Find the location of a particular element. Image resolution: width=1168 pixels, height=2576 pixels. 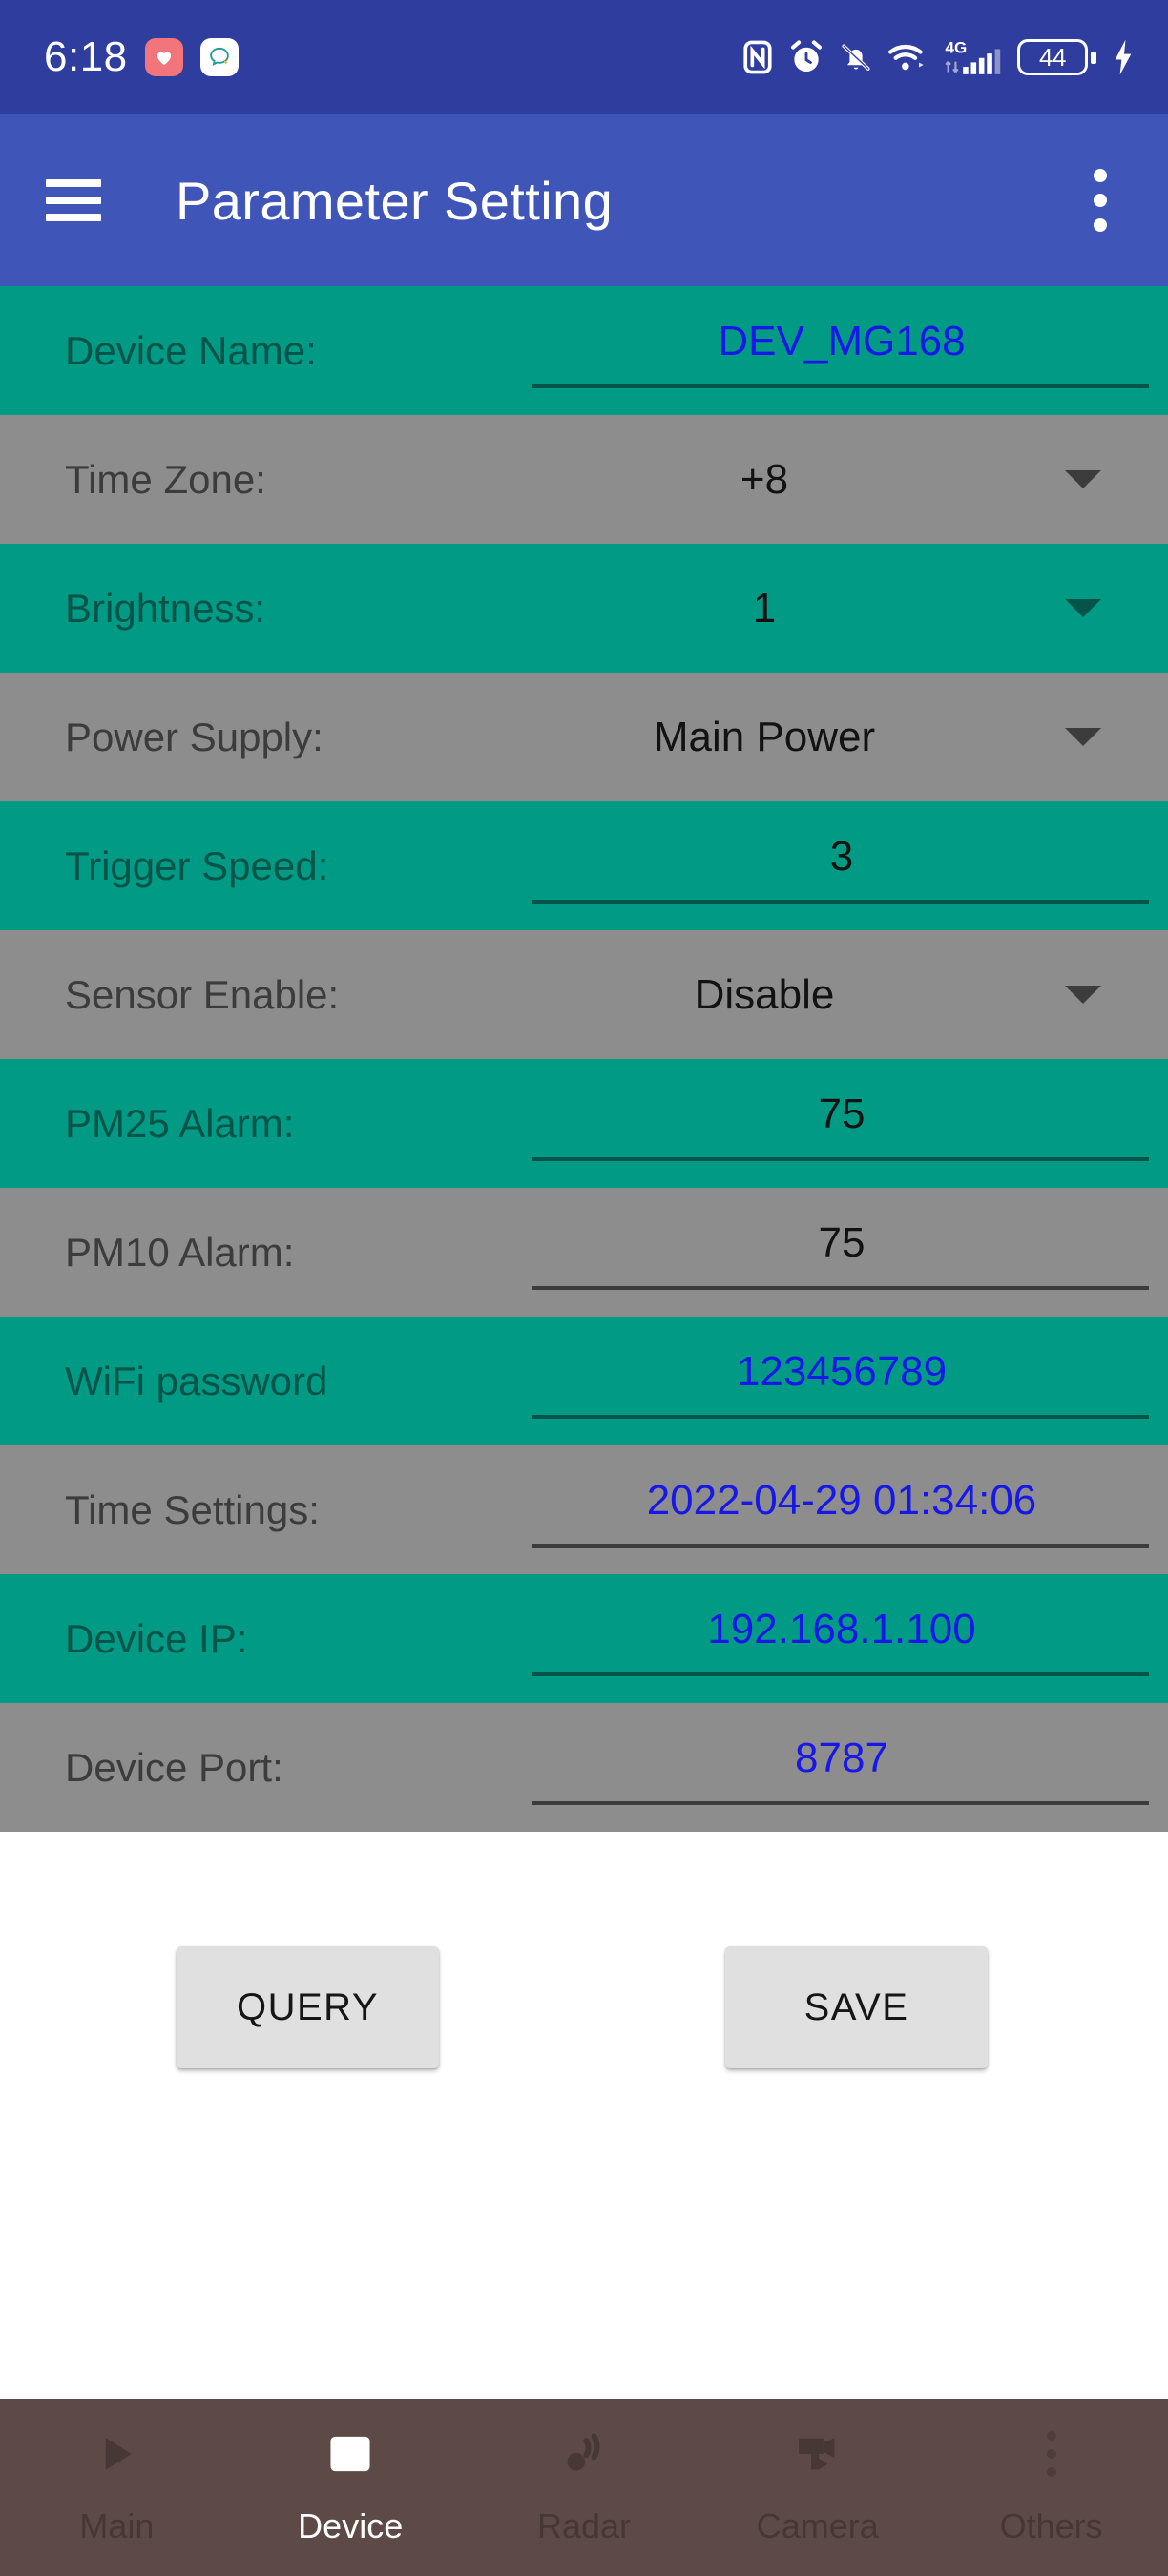

sensor-enable-select: Disable is located at coordinates (845, 994).